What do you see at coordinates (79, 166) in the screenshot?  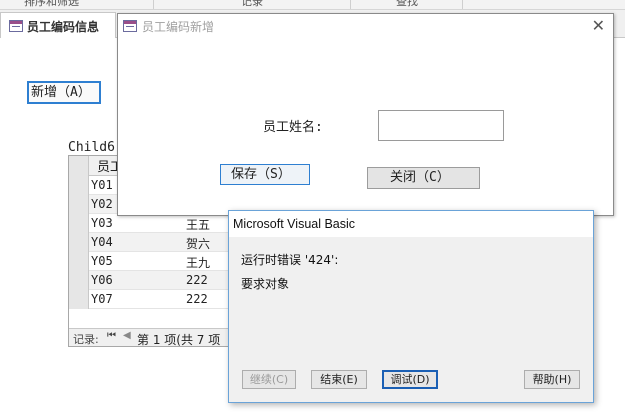 I see `select-all-box` at bounding box center [79, 166].